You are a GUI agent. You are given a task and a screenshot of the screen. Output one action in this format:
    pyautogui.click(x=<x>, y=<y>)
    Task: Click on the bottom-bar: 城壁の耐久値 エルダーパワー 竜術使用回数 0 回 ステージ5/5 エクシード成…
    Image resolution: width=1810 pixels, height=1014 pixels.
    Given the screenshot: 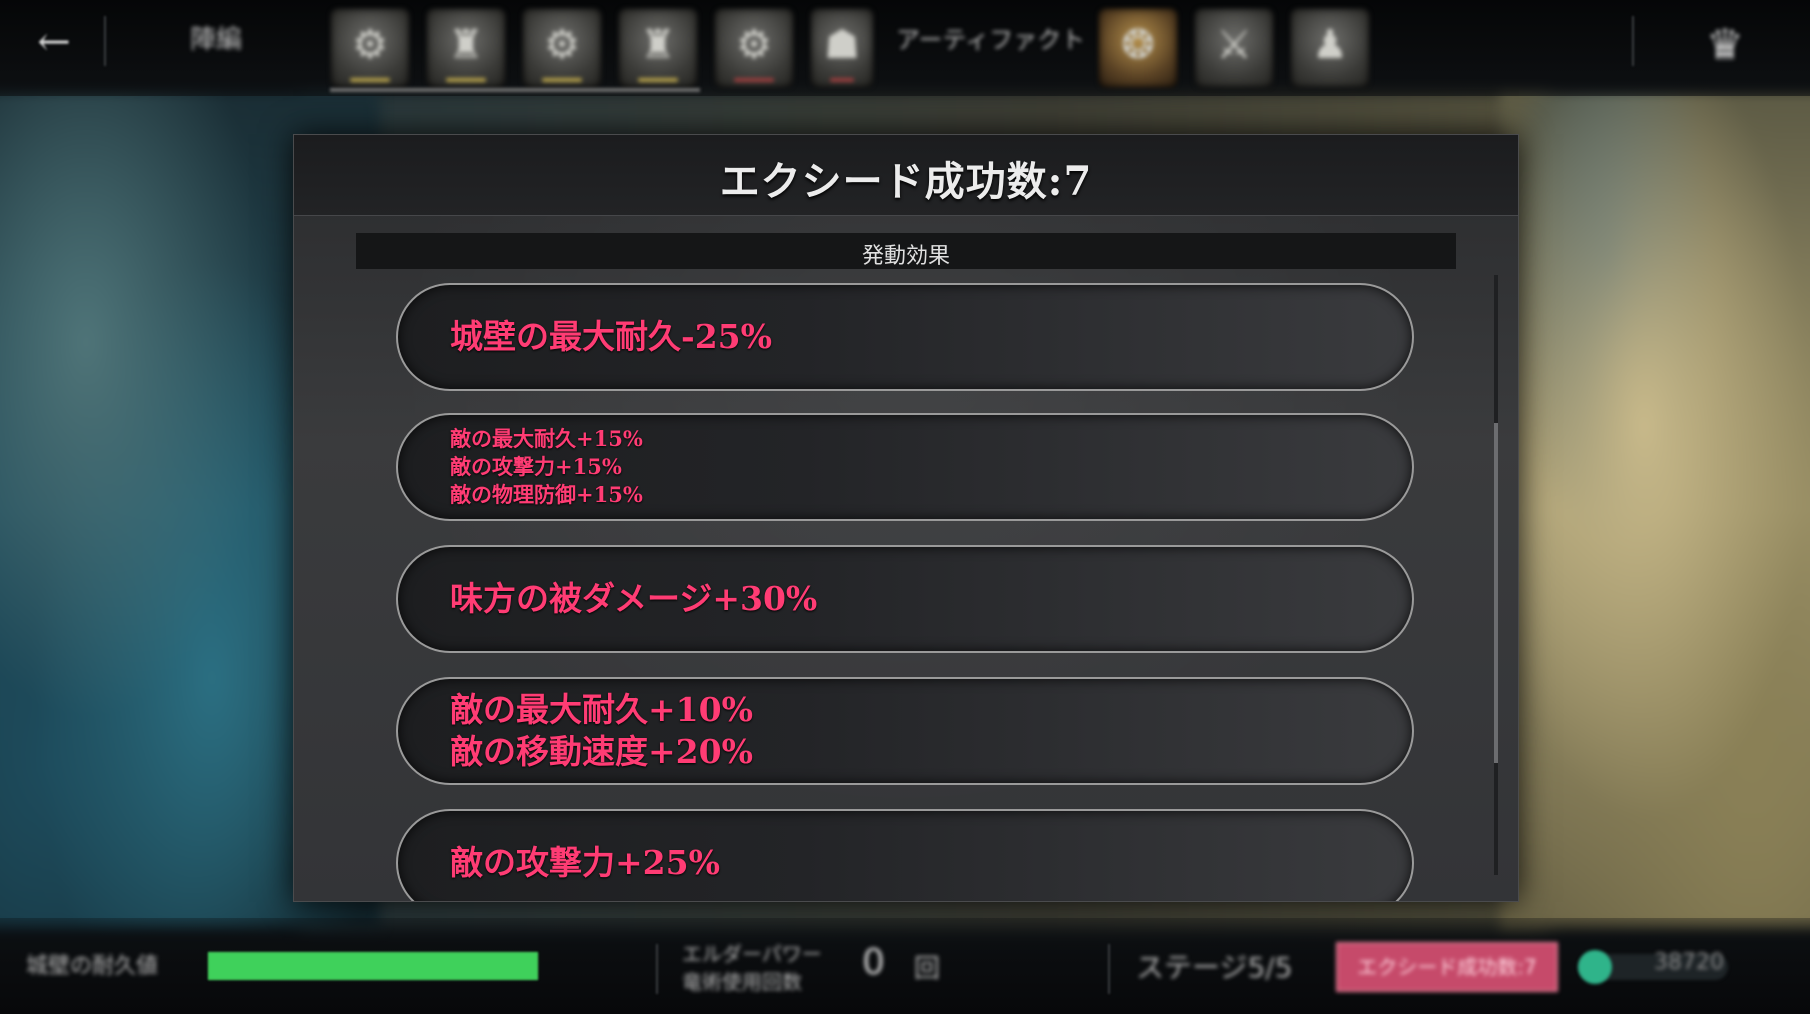 What is the action you would take?
    pyautogui.click(x=905, y=966)
    